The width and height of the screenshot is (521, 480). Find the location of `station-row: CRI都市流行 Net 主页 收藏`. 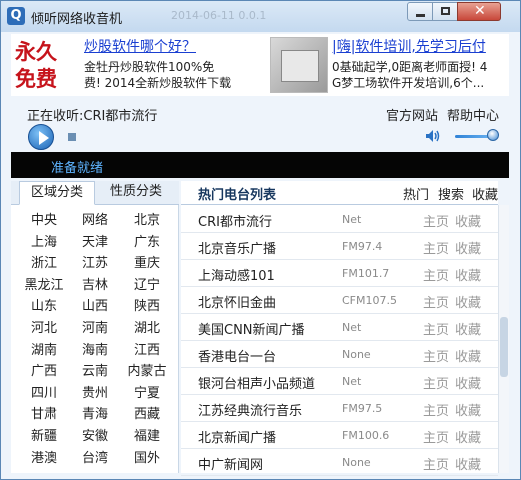

station-row: CRI都市流行 Net 主页 收藏 is located at coordinates (339, 219).